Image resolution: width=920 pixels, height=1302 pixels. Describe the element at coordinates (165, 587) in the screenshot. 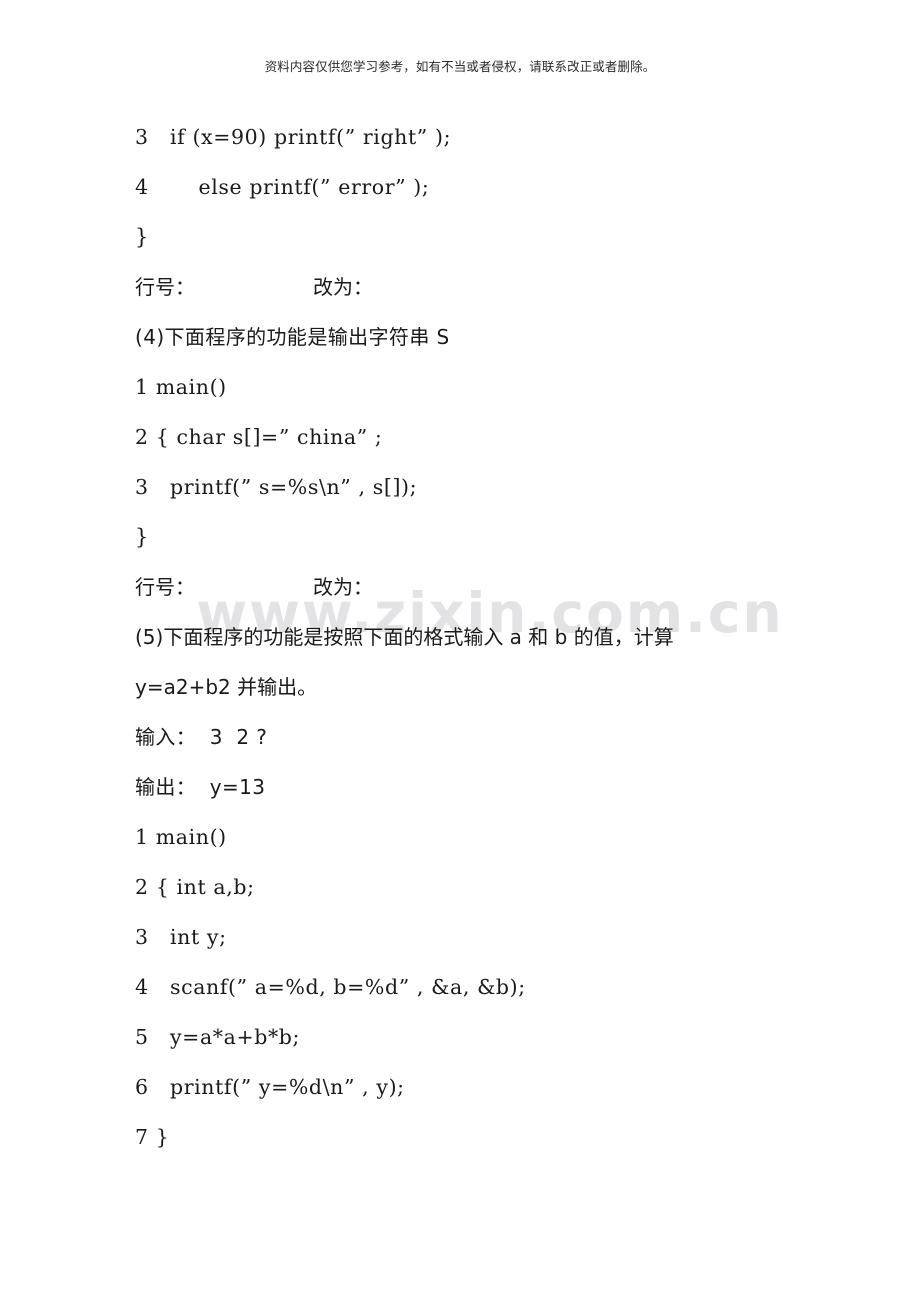

I see `label-line-number-q4: 行号：` at that location.